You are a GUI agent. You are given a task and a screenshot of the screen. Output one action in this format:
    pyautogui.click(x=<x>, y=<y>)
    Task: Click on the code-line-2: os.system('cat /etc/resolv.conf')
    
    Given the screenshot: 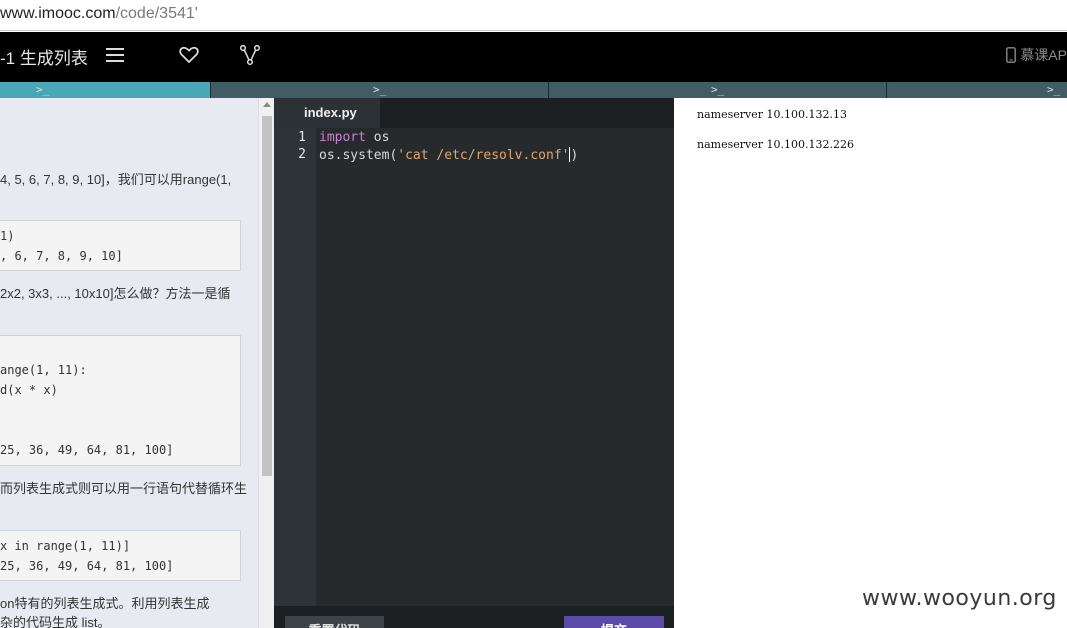 What is the action you would take?
    pyautogui.click(x=448, y=155)
    